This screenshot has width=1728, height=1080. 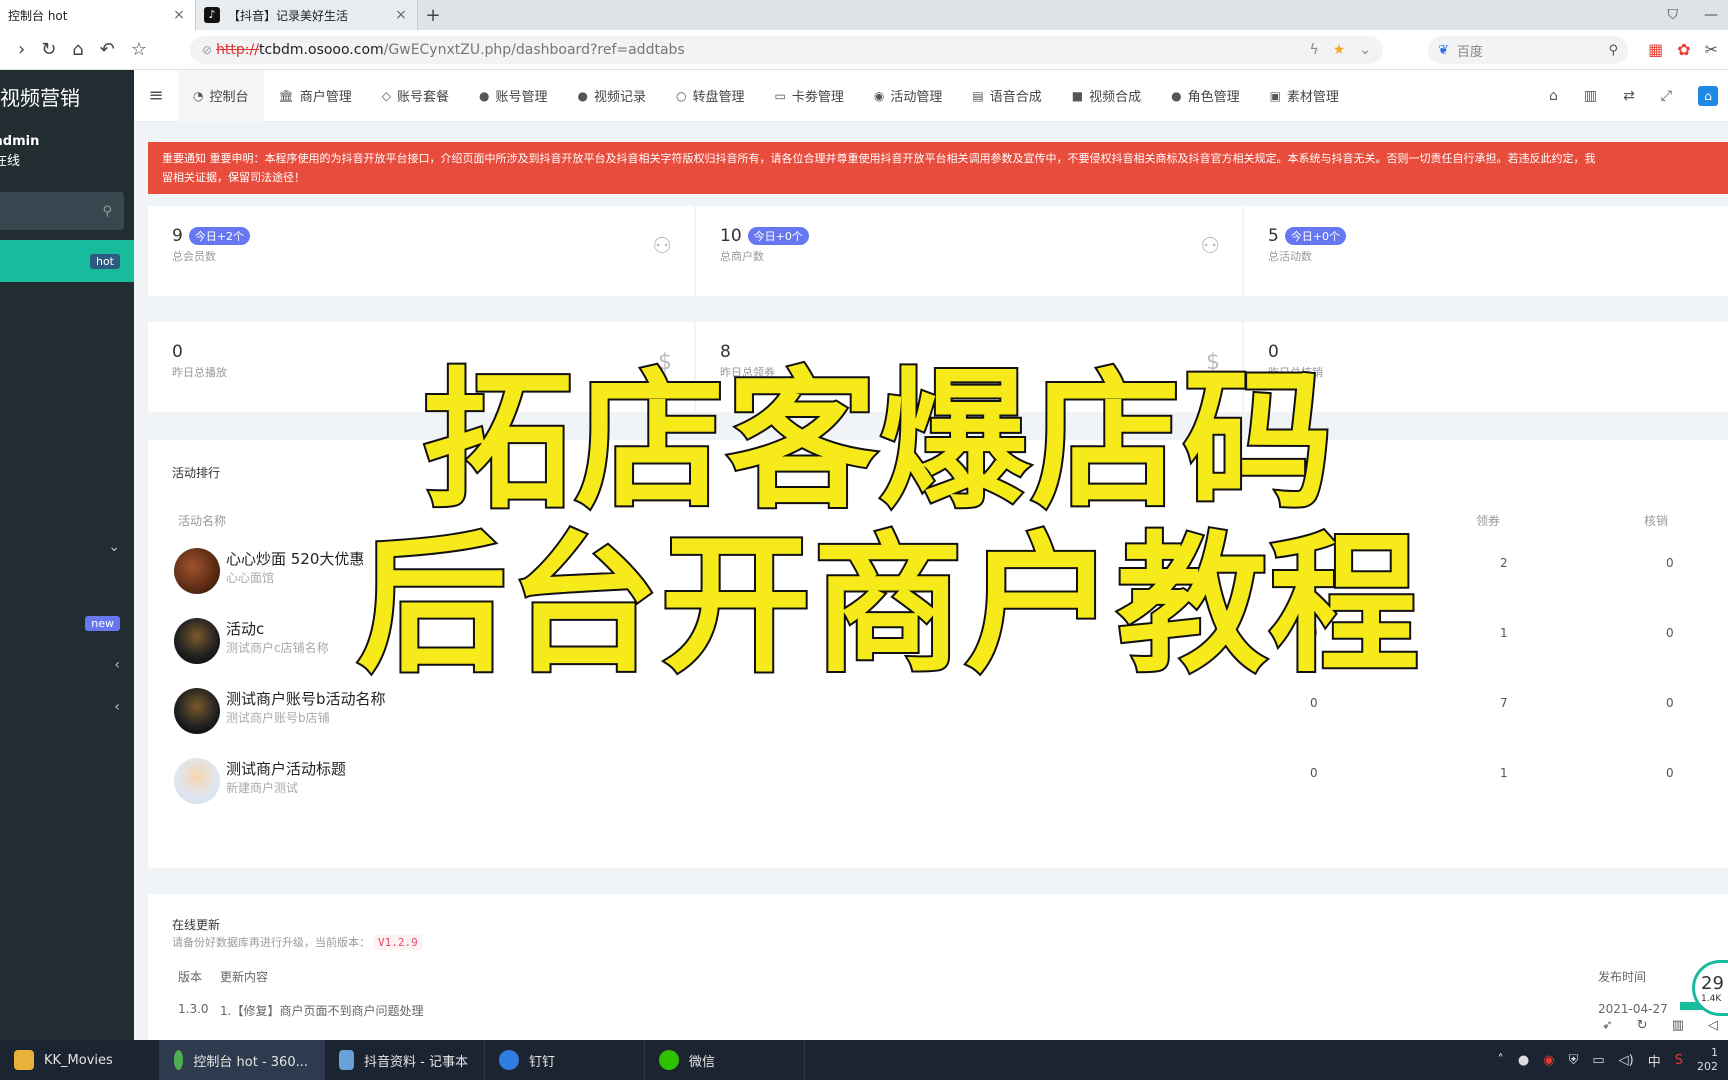 What do you see at coordinates (202, 521) in the screenshot?
I see `column-header-name: 活动名称` at bounding box center [202, 521].